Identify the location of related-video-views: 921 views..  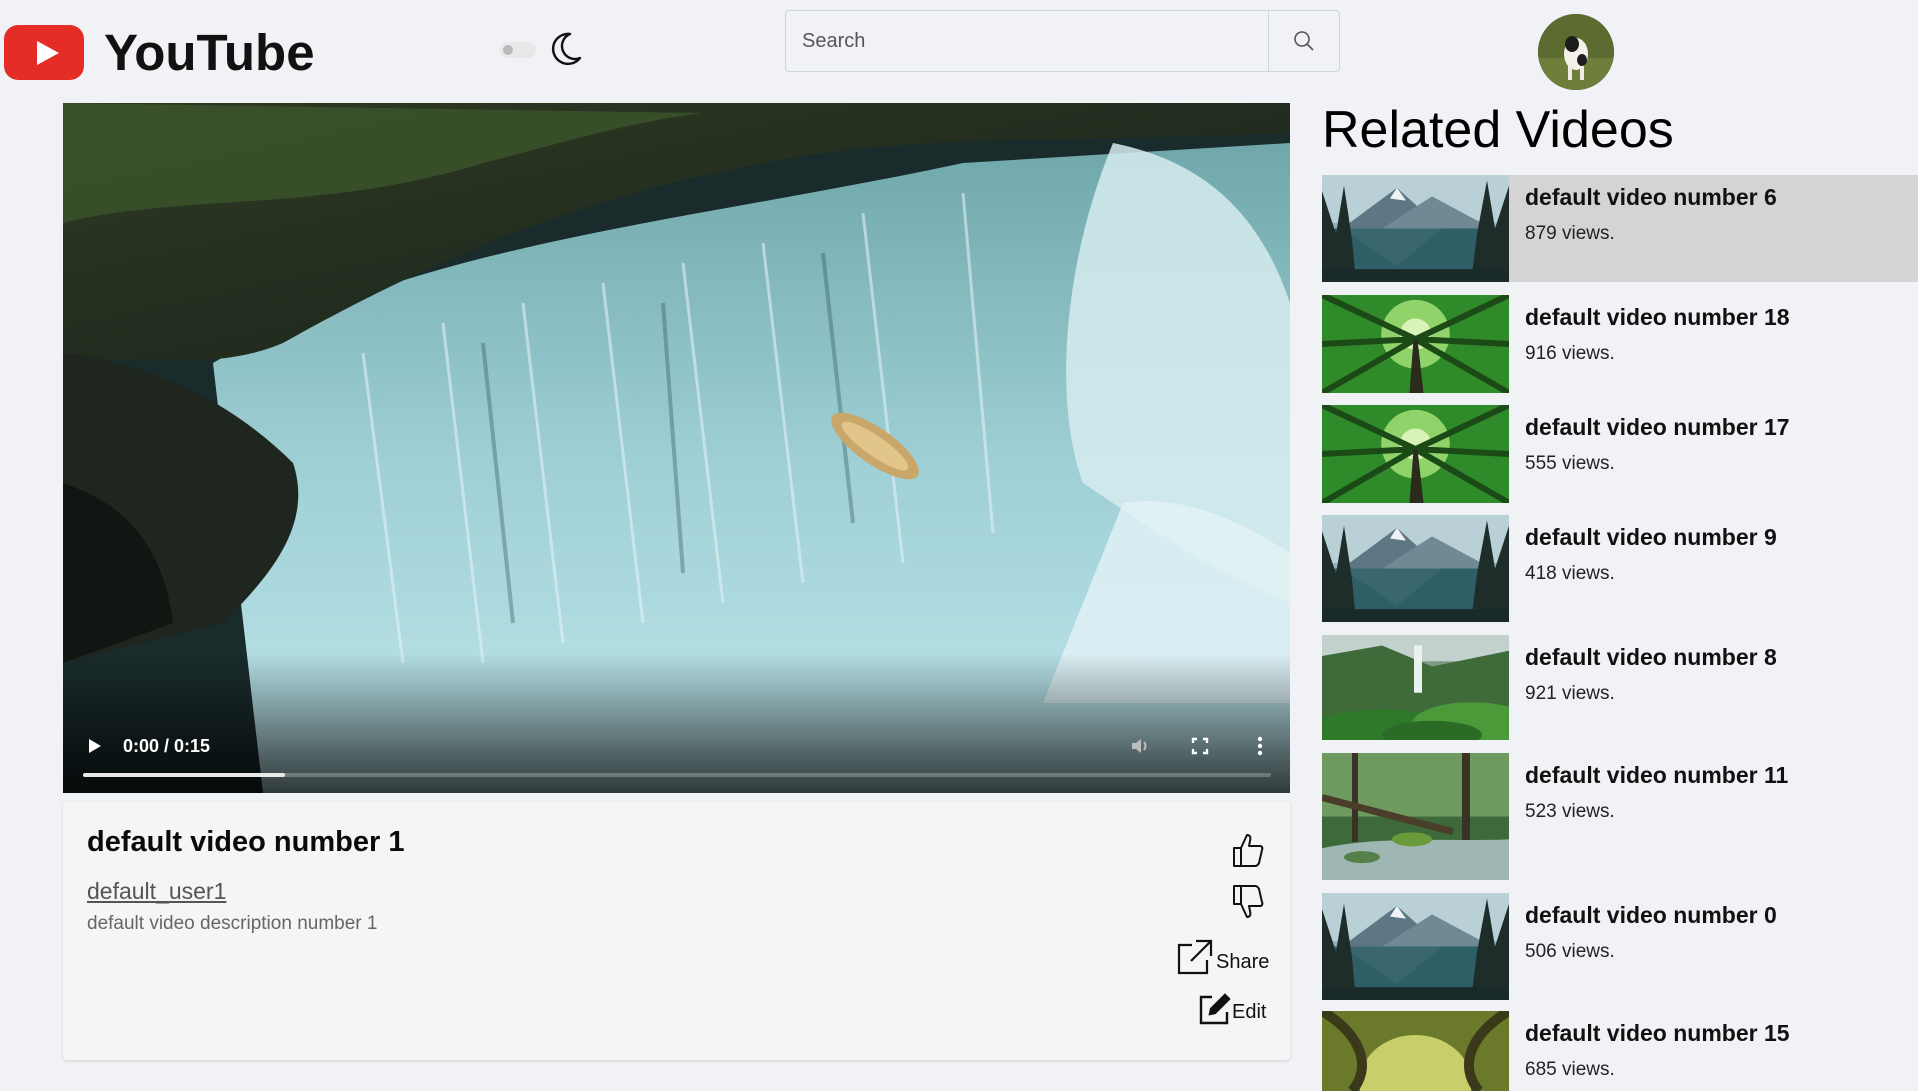
(1570, 693).